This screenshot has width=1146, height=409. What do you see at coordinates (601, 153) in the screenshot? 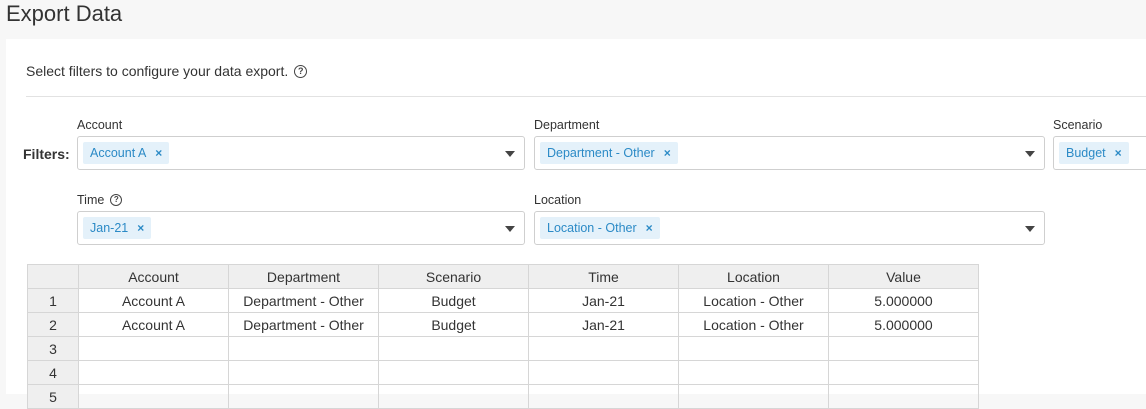
I see `department-tag-label: Department - Other` at bounding box center [601, 153].